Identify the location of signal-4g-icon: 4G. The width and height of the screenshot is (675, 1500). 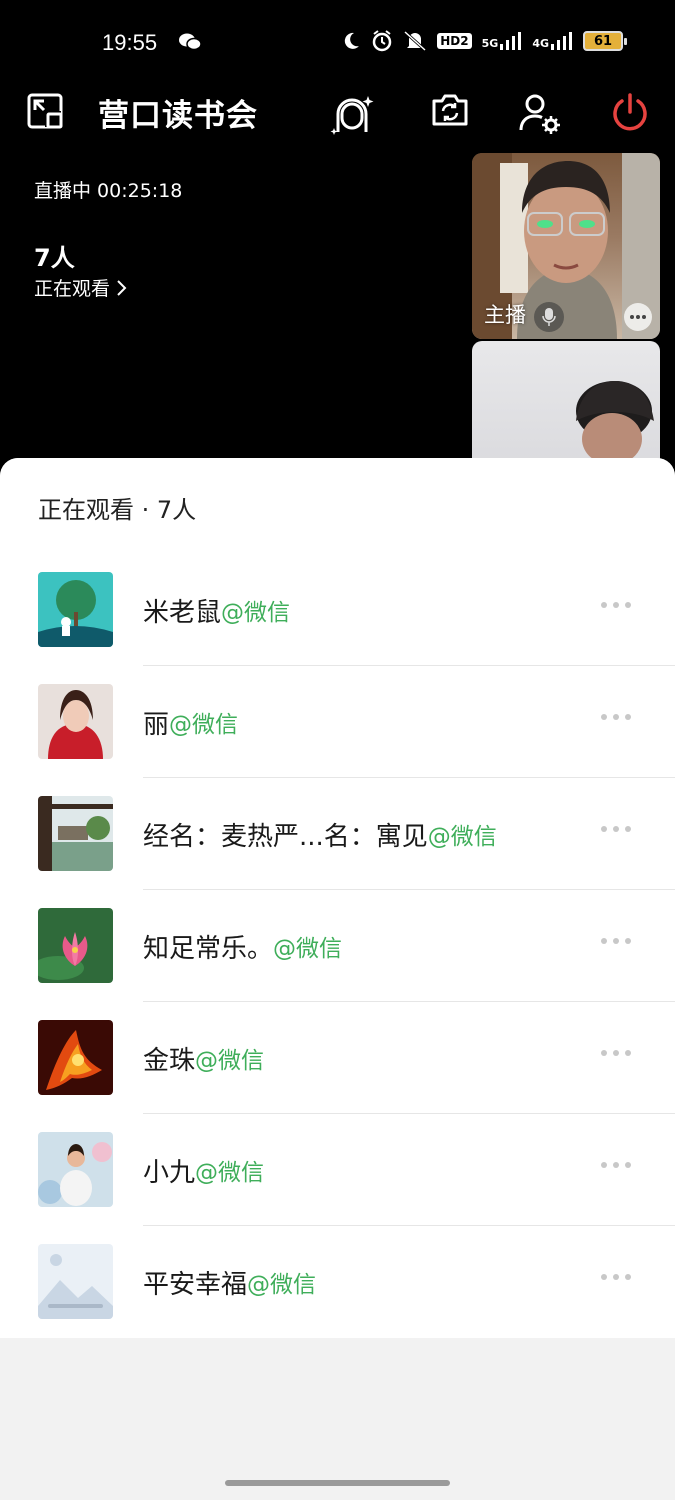
(552, 41).